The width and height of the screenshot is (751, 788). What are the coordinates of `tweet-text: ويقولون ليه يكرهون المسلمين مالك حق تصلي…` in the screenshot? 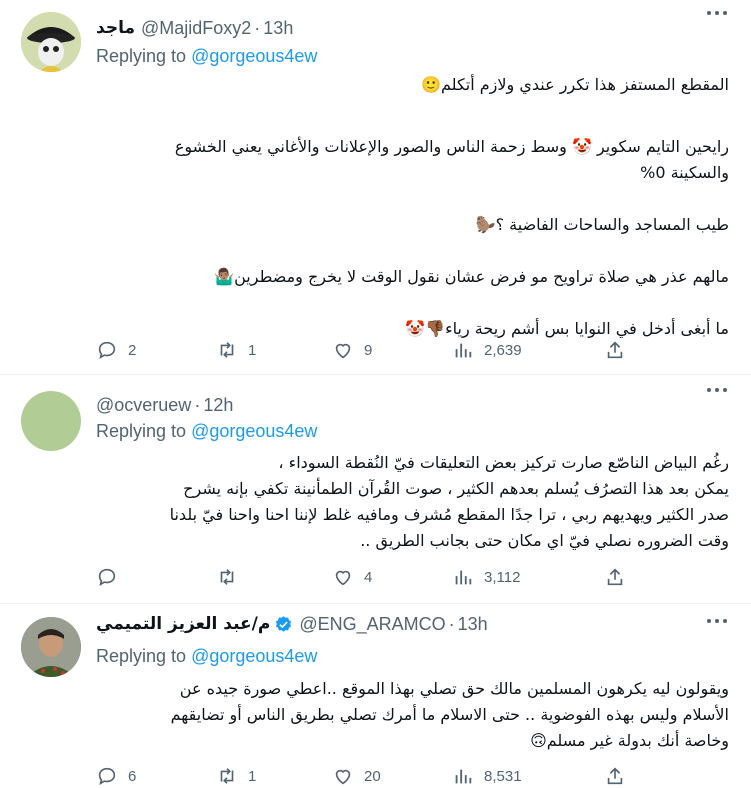 It's located at (412, 715).